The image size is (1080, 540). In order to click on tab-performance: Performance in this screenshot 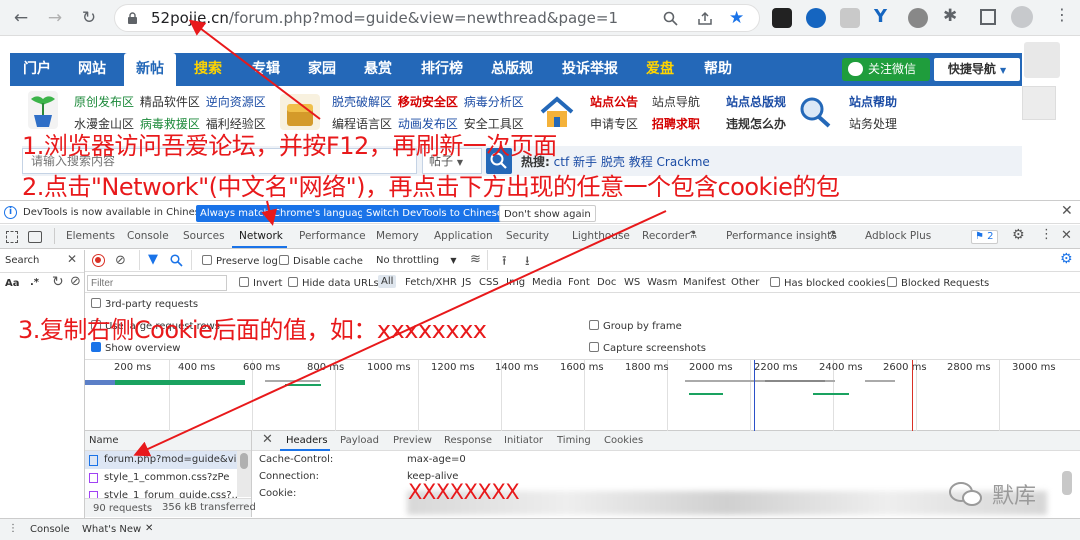, I will do `click(332, 236)`.